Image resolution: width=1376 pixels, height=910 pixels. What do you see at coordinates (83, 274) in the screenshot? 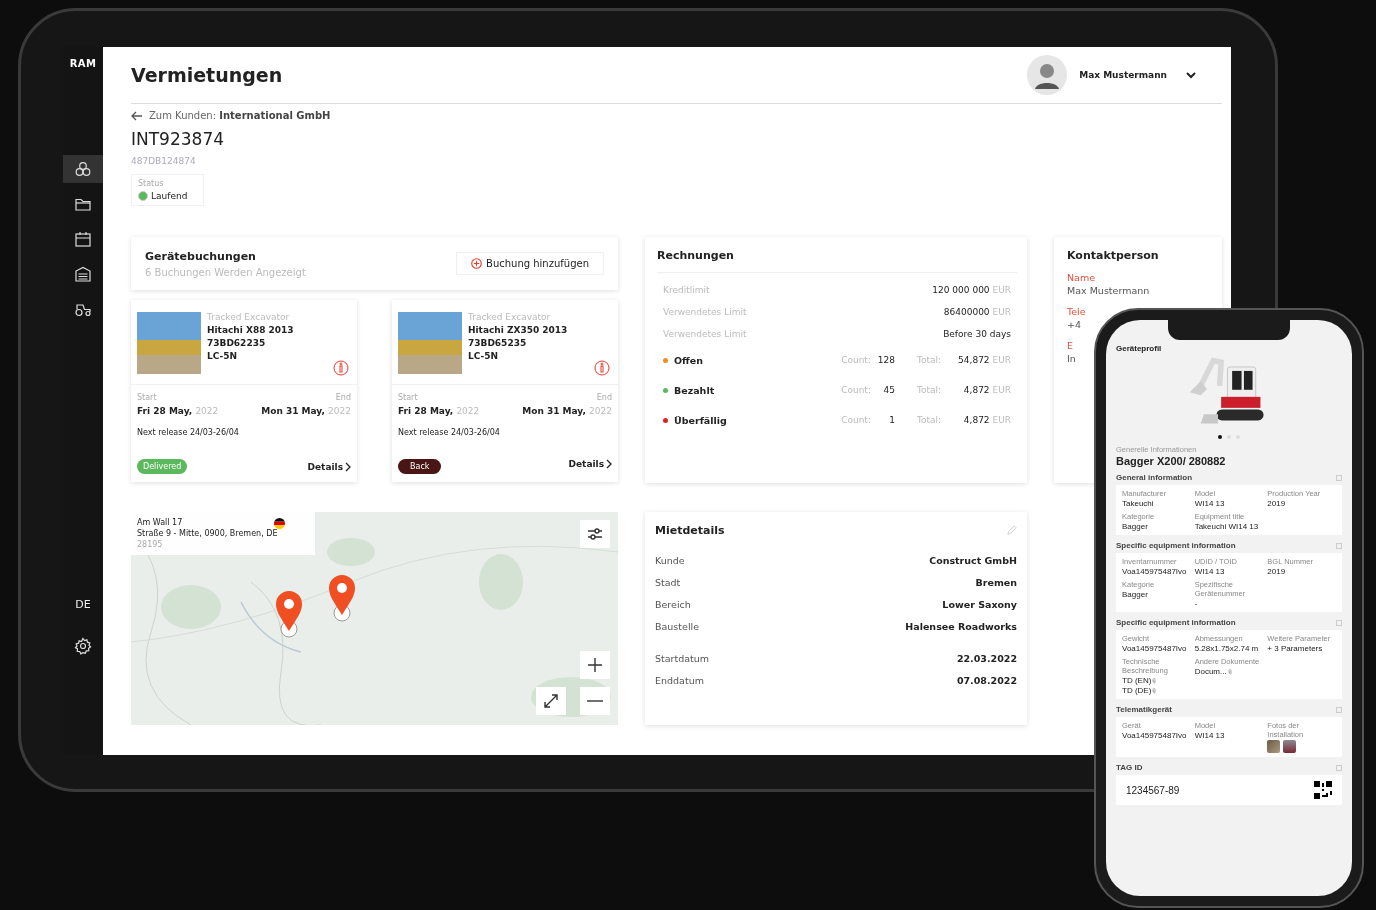
I see `garage-icon` at bounding box center [83, 274].